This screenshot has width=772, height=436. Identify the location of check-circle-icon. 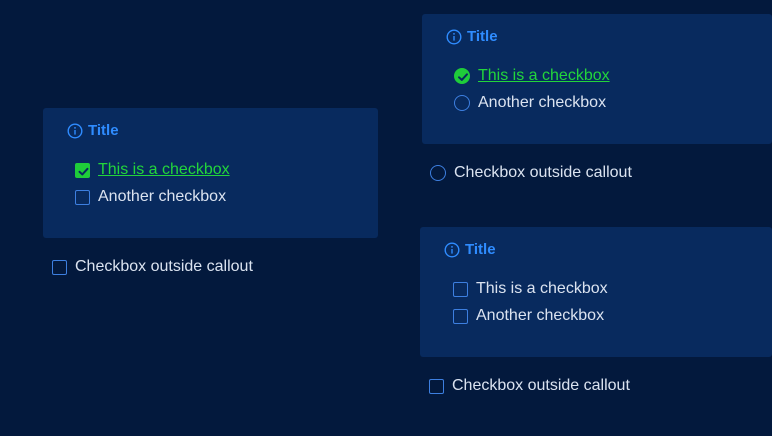
(462, 76).